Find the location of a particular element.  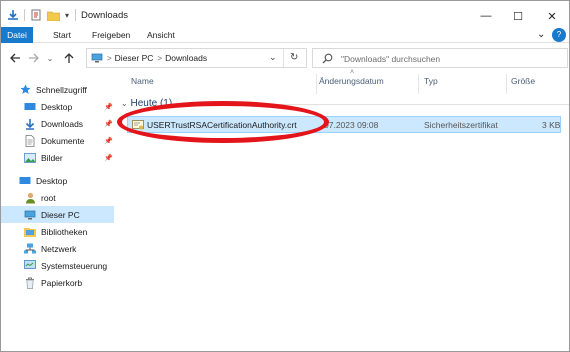

tab-start: Start is located at coordinates (62, 35).